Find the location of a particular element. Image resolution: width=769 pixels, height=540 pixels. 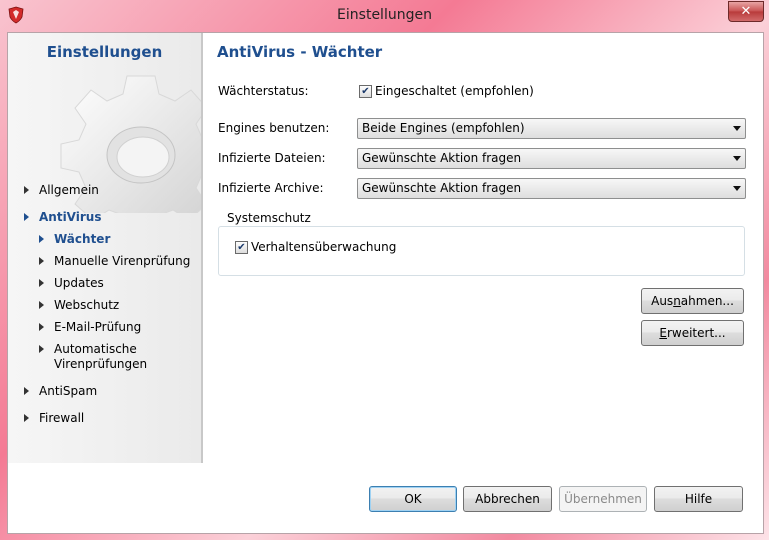

guard-status-label: Wächterstatus: is located at coordinates (263, 91).